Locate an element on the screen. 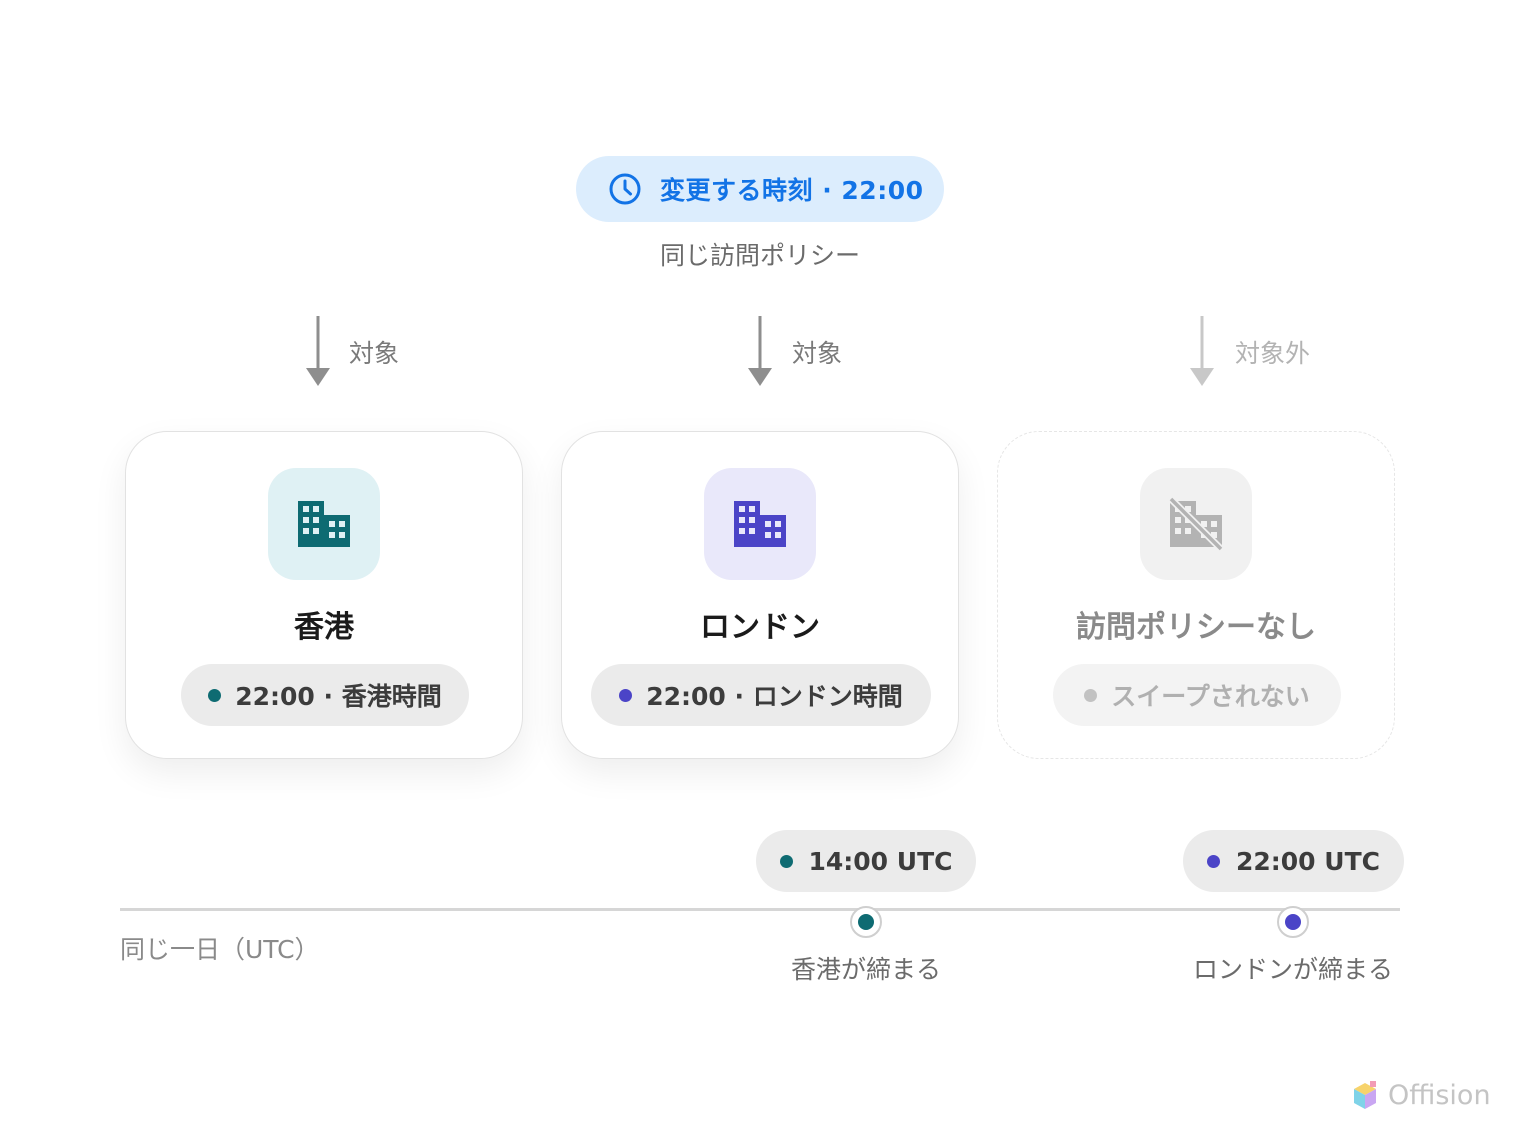 This screenshot has height=1140, width=1520. arrow-label-excluded: 対象外 is located at coordinates (1273, 353).